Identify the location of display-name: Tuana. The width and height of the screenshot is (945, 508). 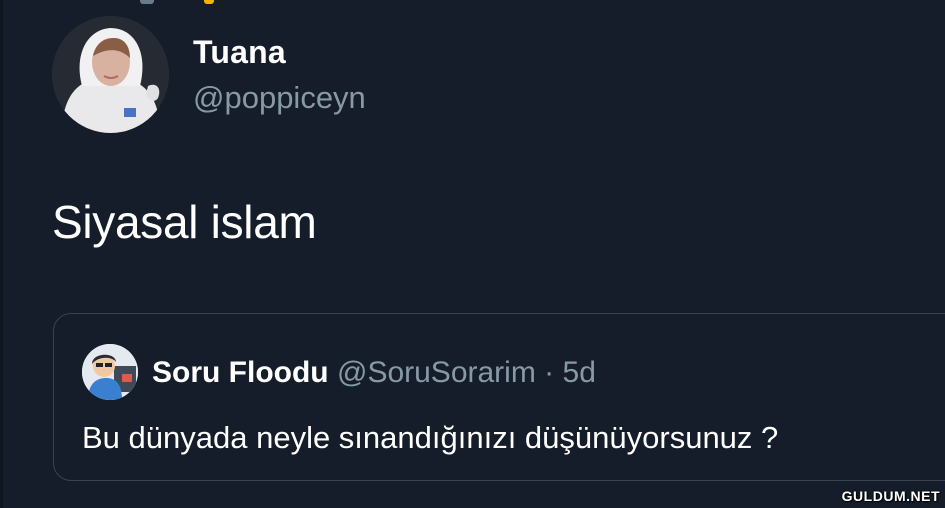
(239, 52).